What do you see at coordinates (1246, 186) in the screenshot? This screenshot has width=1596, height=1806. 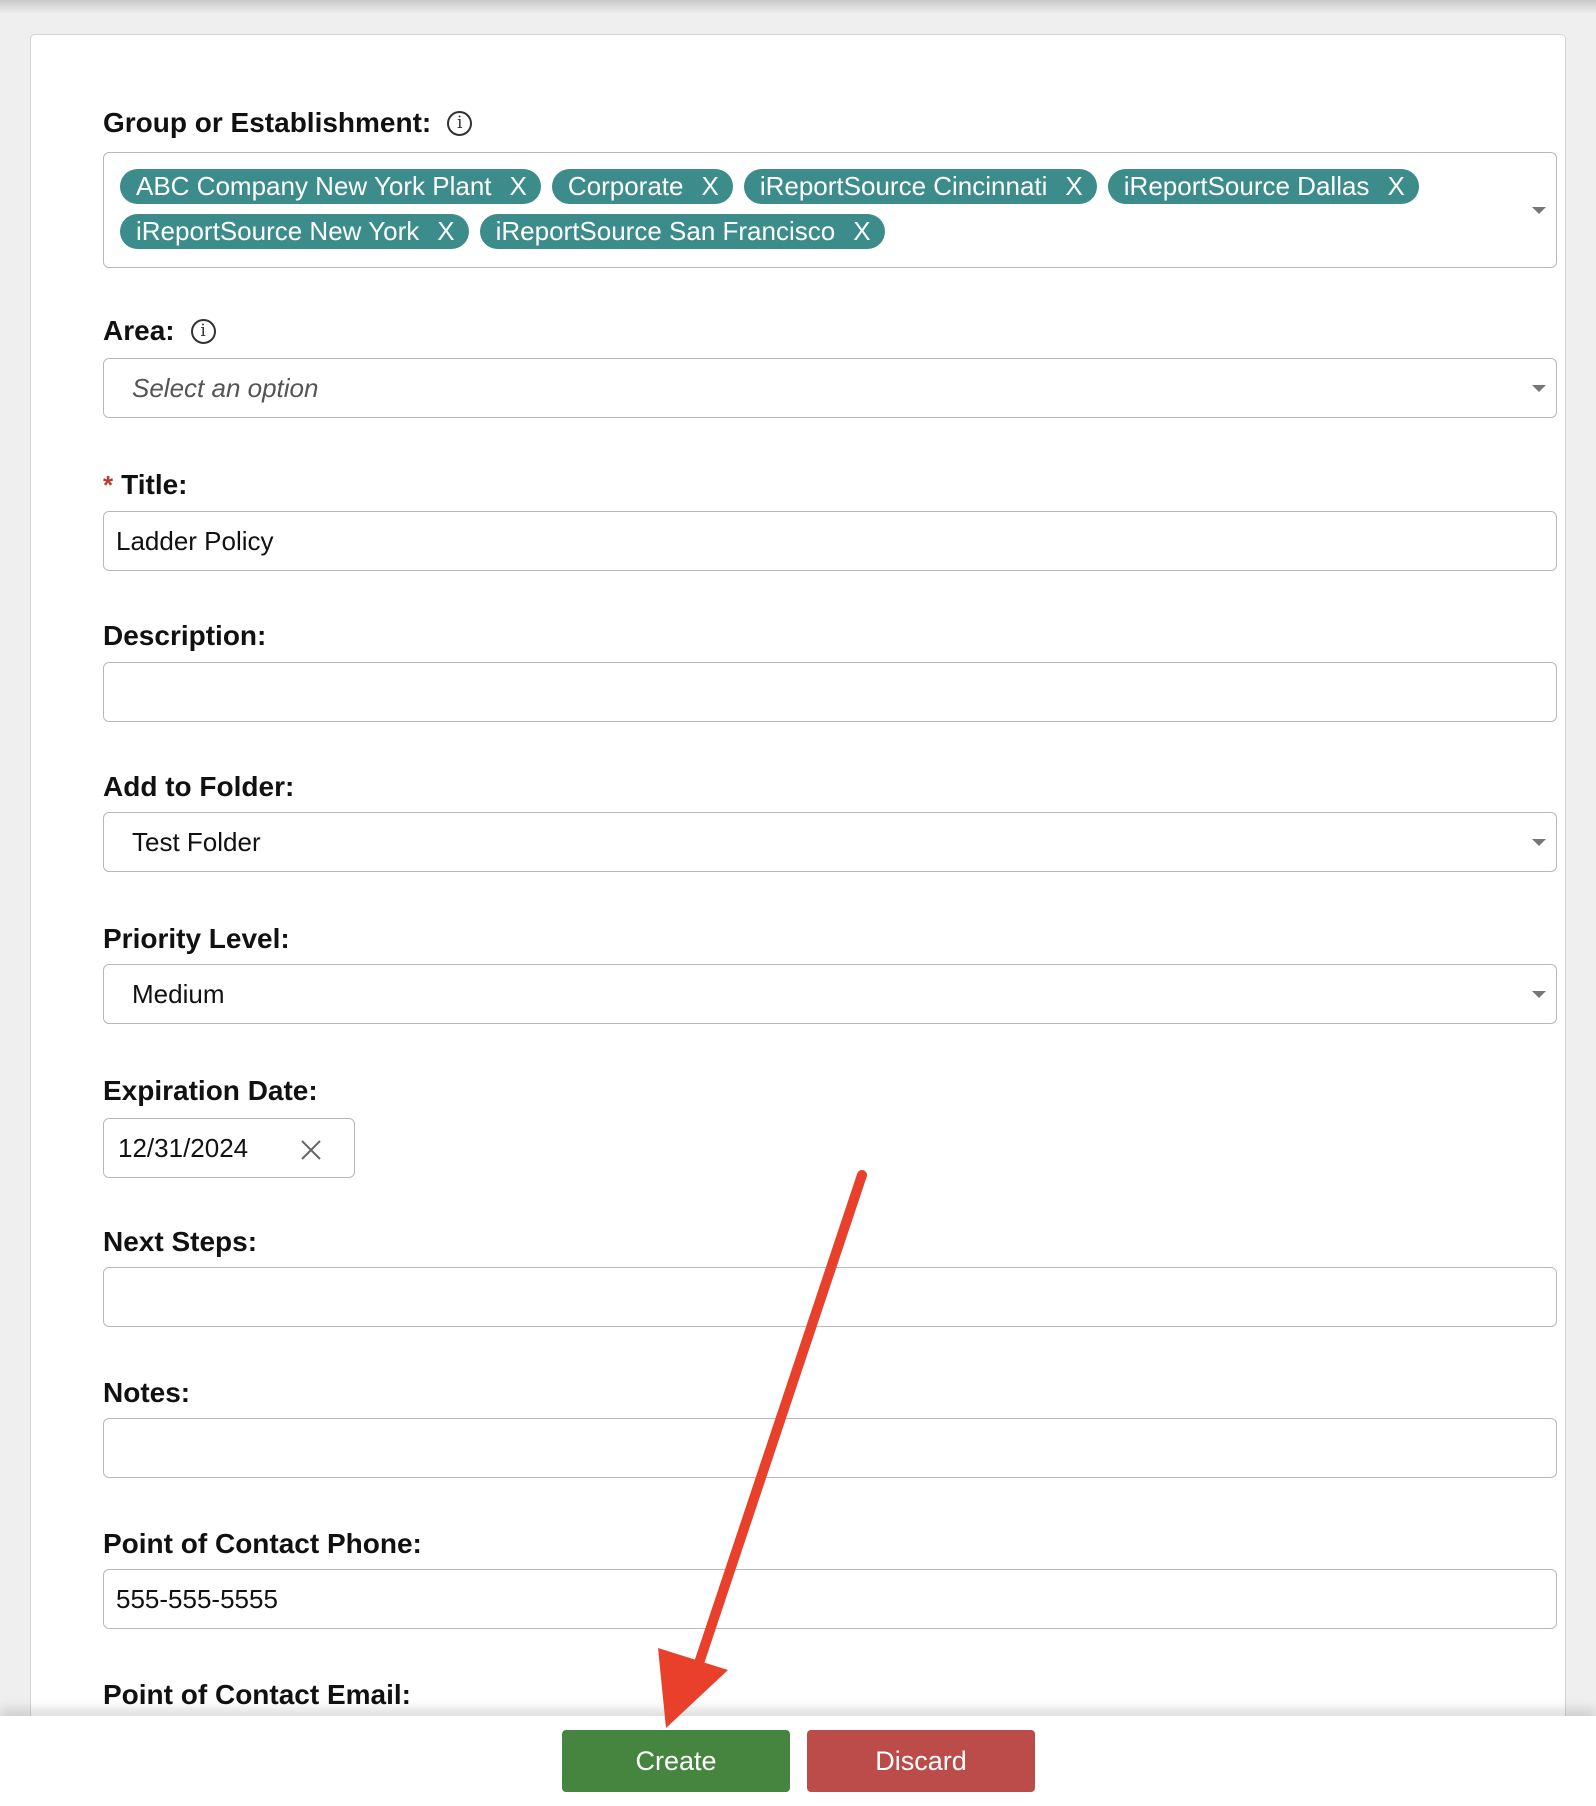 I see `chip-label: iReportSource Dallas` at bounding box center [1246, 186].